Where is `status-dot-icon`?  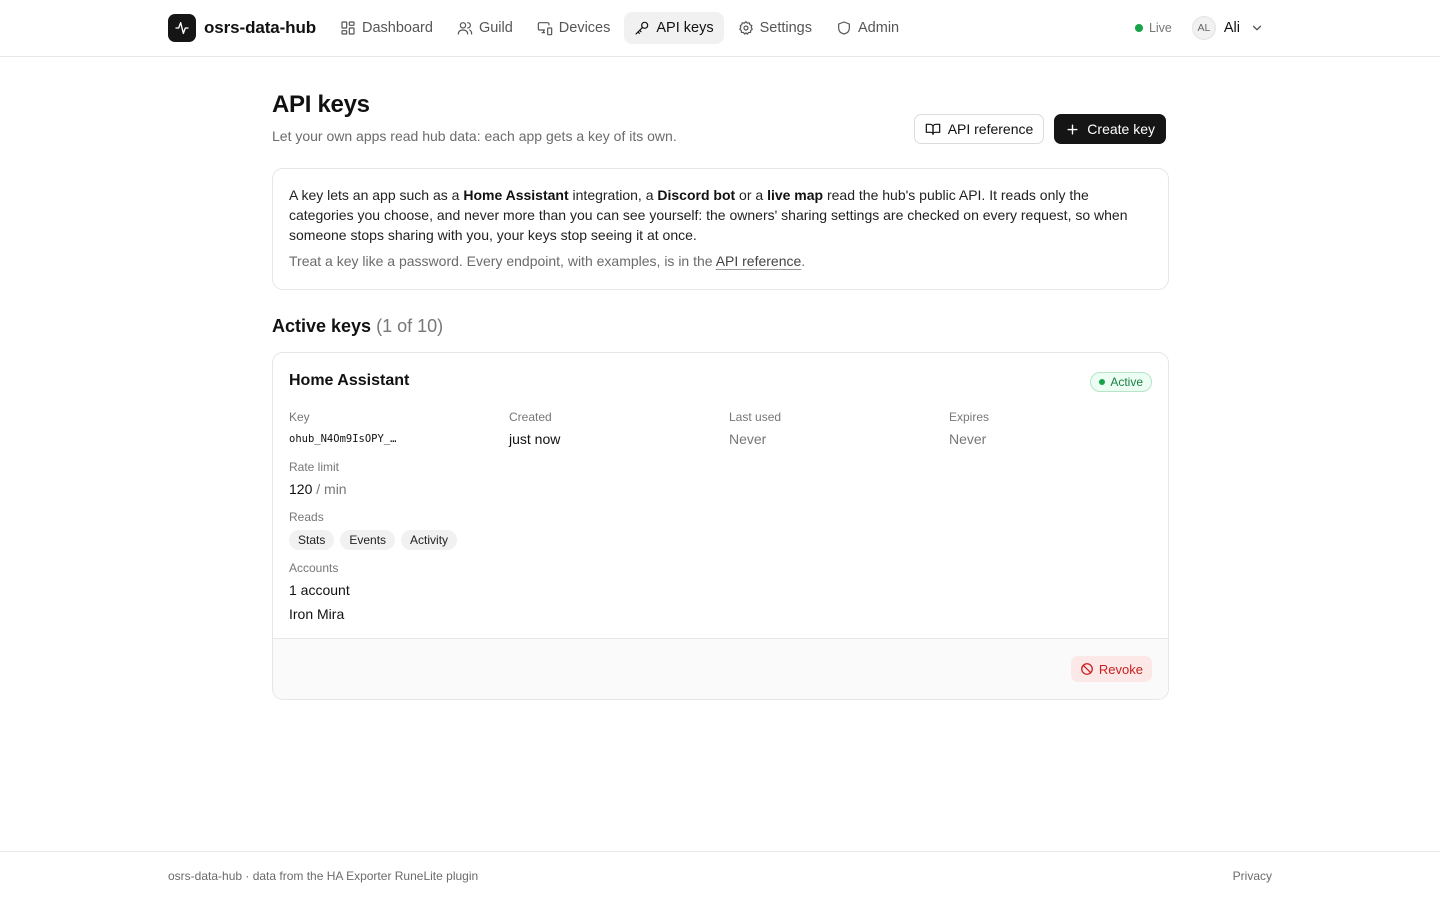 status-dot-icon is located at coordinates (1102, 382).